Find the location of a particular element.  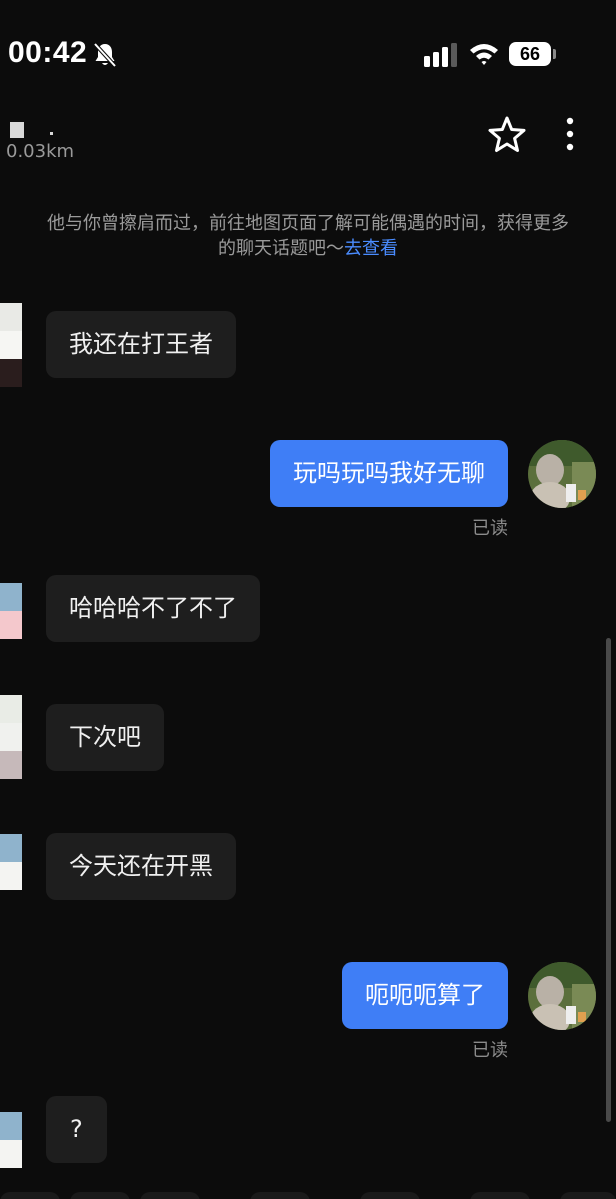

message-bubble-incoming: 哈哈哈不了不了 is located at coordinates (153, 608).